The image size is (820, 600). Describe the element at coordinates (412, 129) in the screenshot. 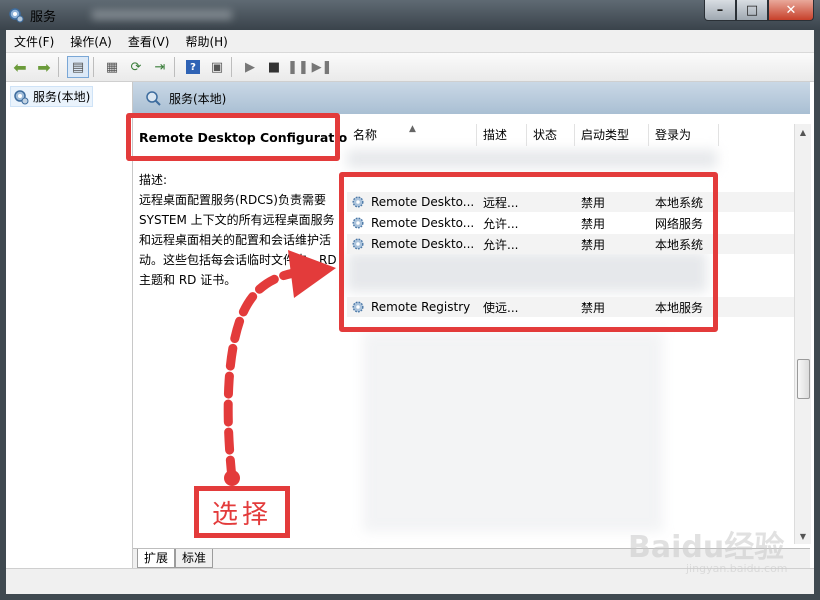

I see `sort-ascending-icon: ▲` at that location.